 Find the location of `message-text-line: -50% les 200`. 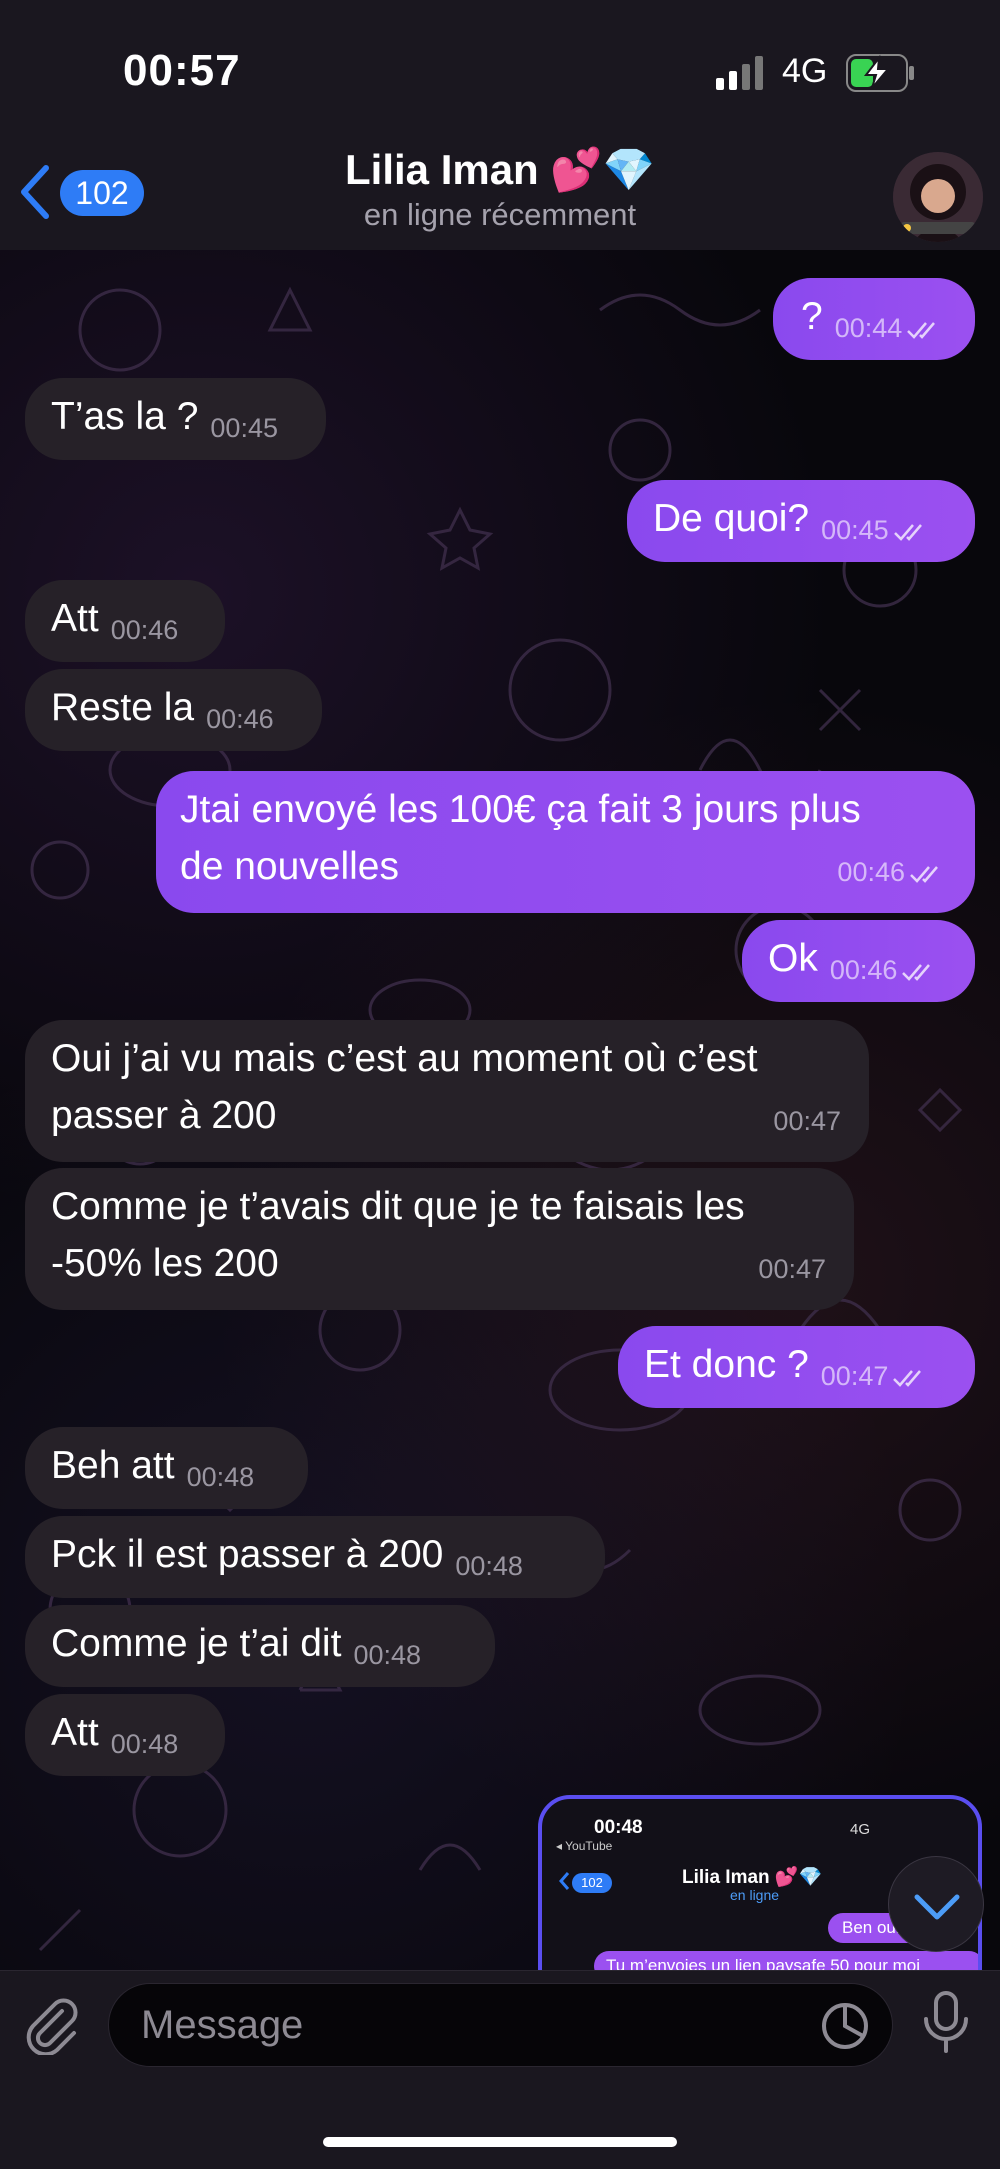

message-text-line: -50% les 200 is located at coordinates (165, 1263).